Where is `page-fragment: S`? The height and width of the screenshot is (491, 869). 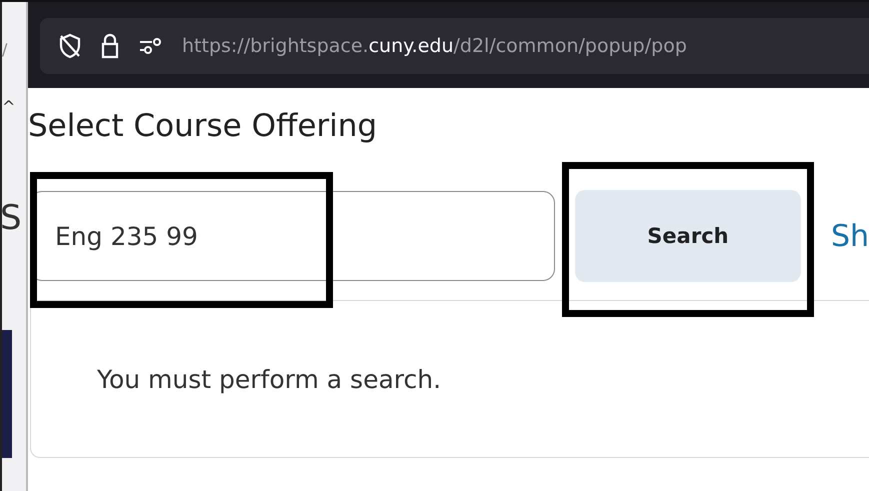 page-fragment: S is located at coordinates (12, 218).